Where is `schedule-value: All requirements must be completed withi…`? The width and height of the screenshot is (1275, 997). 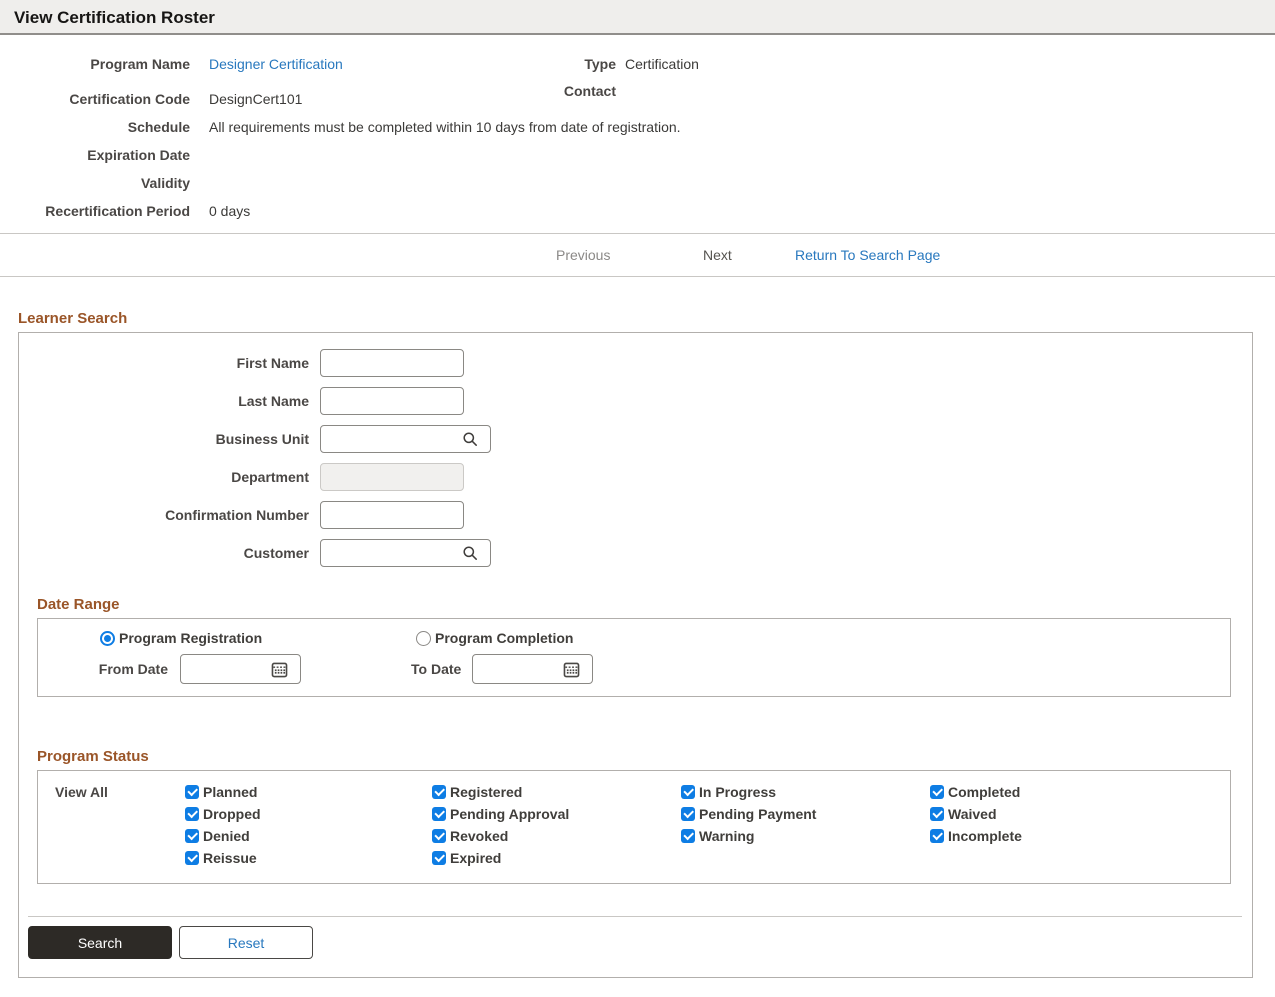 schedule-value: All requirements must be completed withi… is located at coordinates (445, 127).